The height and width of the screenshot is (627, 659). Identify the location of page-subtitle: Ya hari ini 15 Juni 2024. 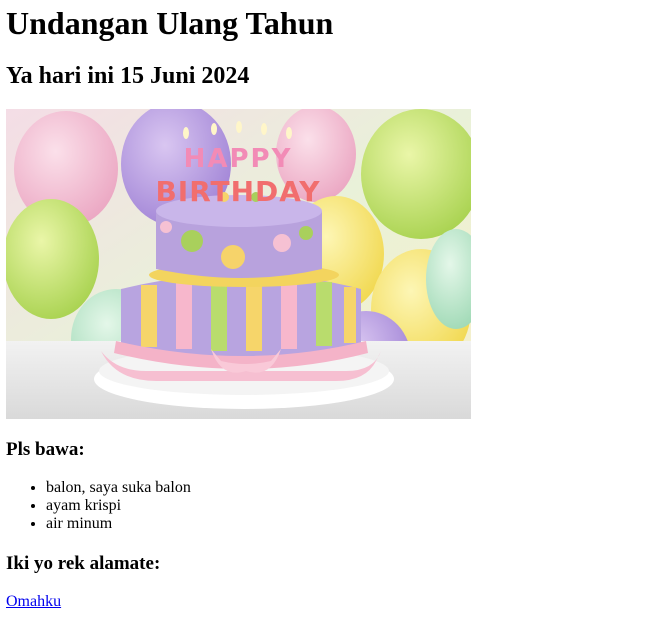
(128, 76).